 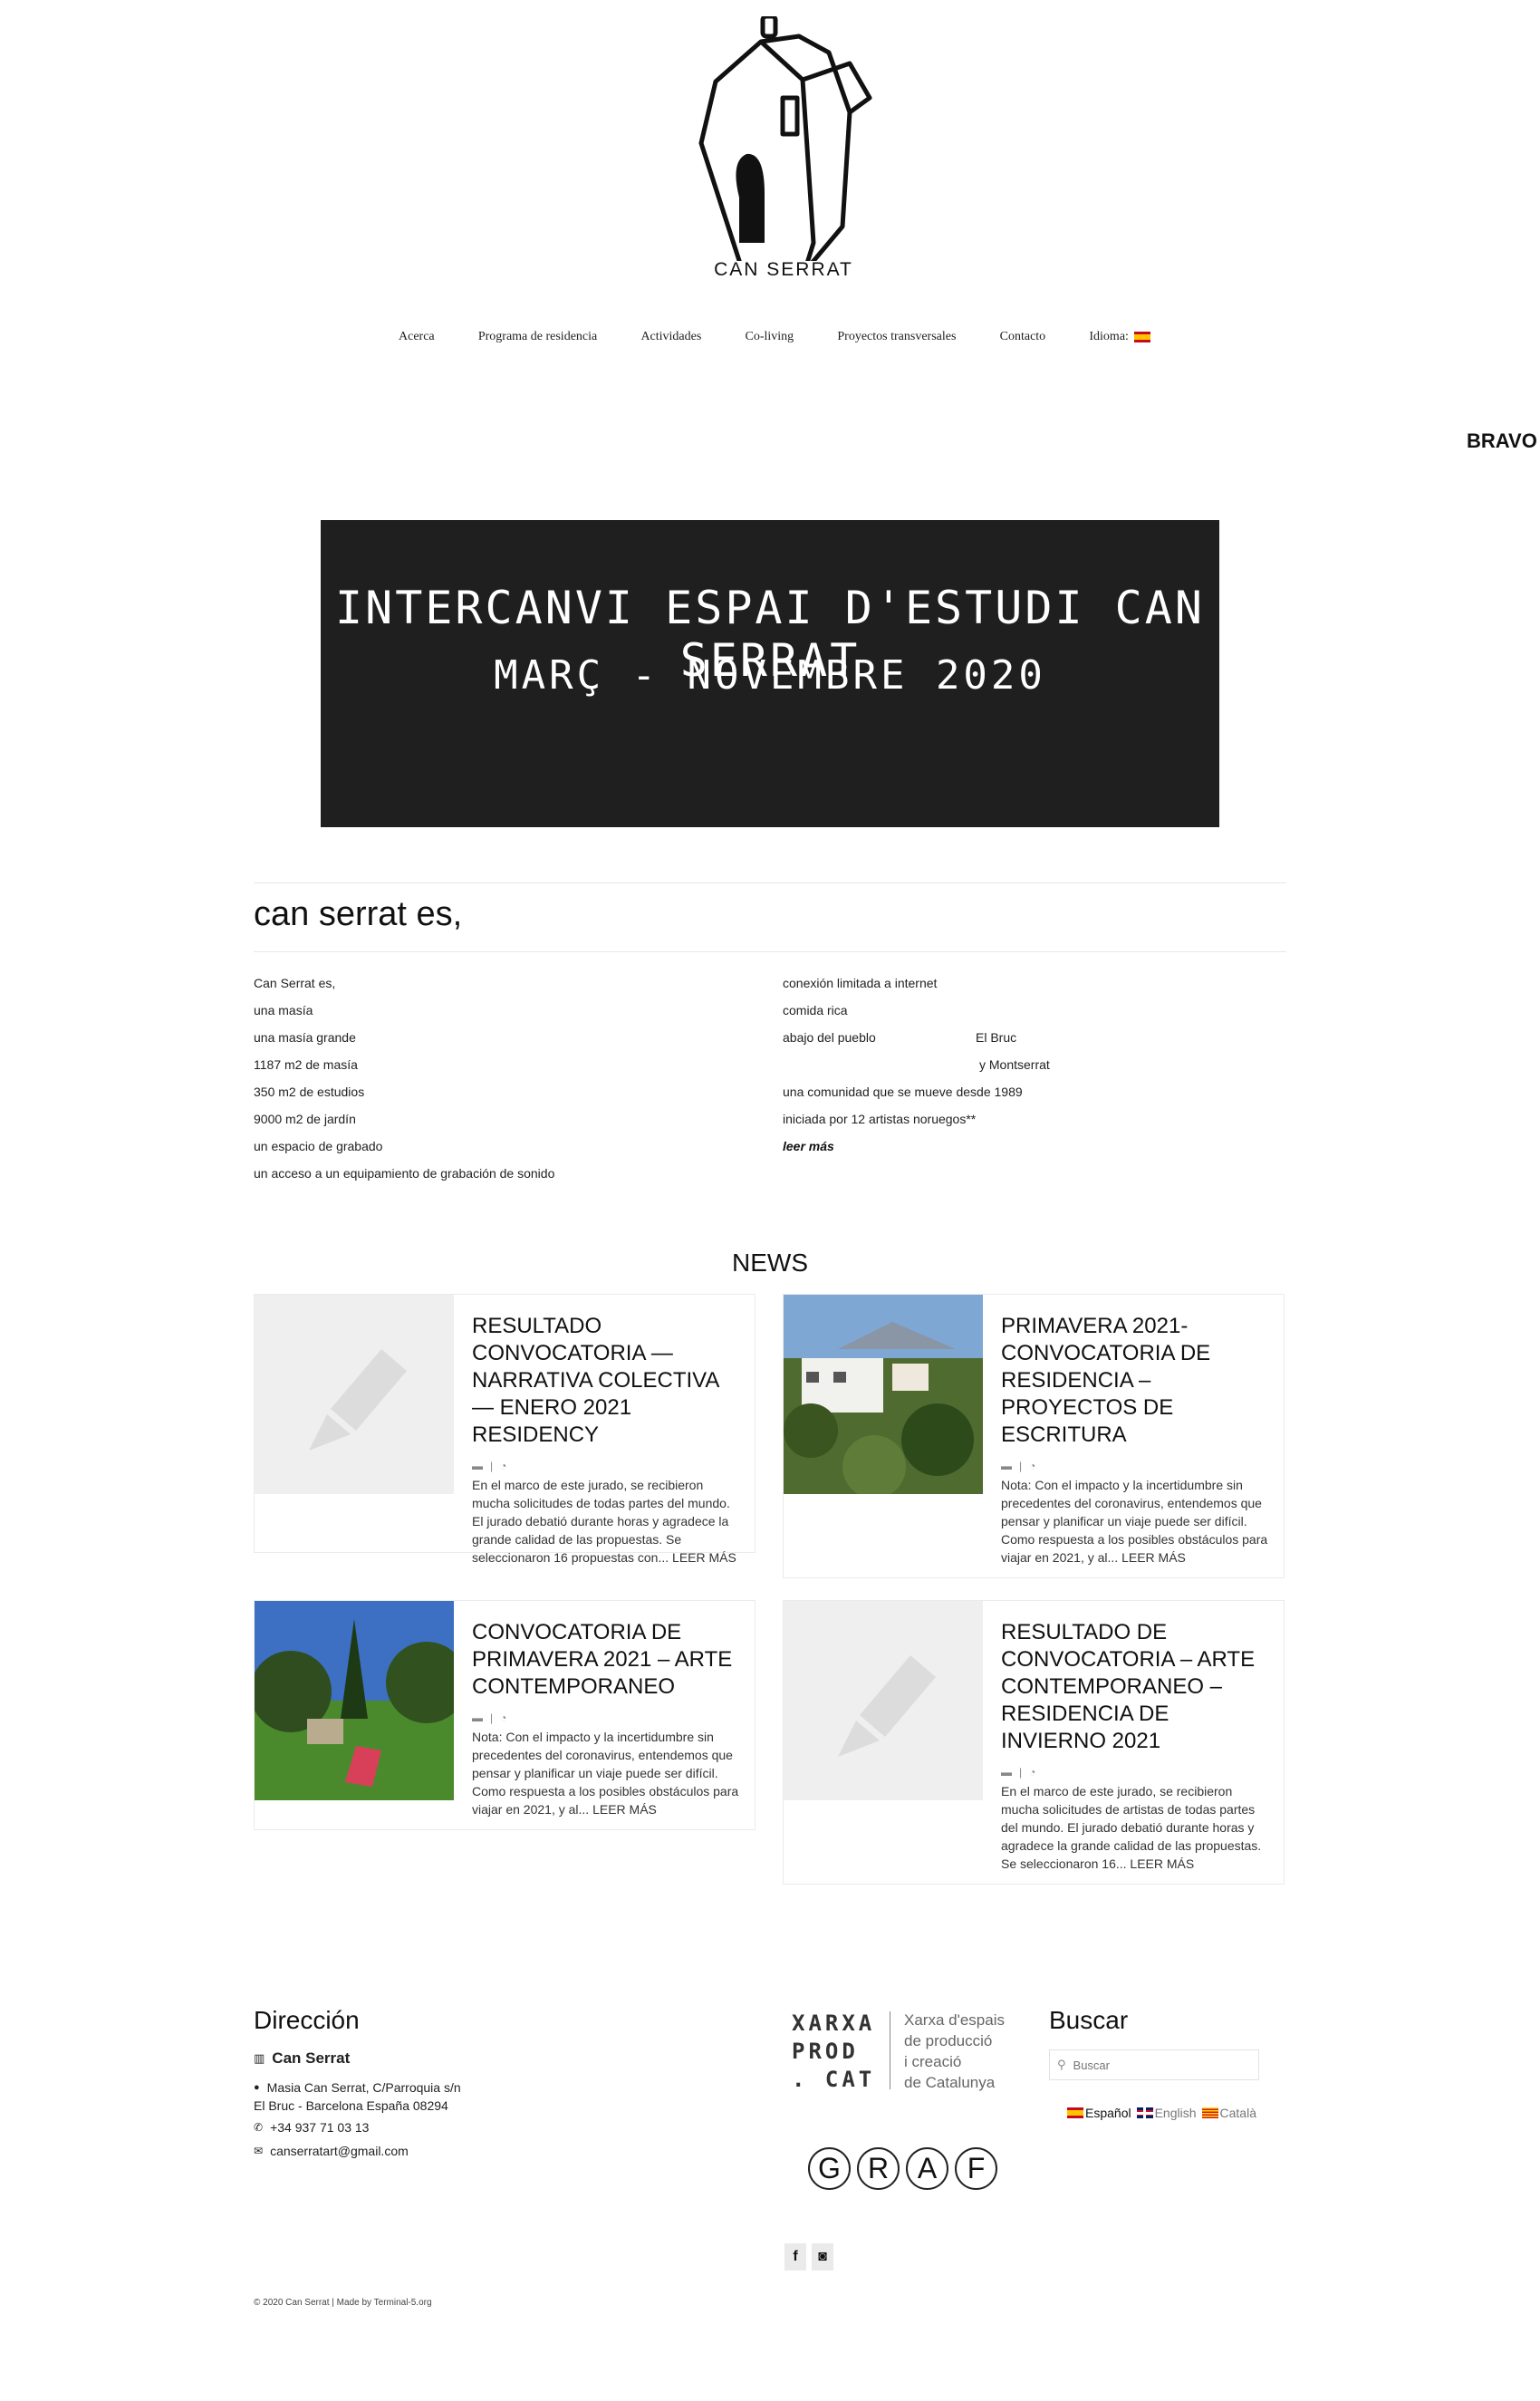 What do you see at coordinates (770, 1263) in the screenshot?
I see `news-heading: NEWS` at bounding box center [770, 1263].